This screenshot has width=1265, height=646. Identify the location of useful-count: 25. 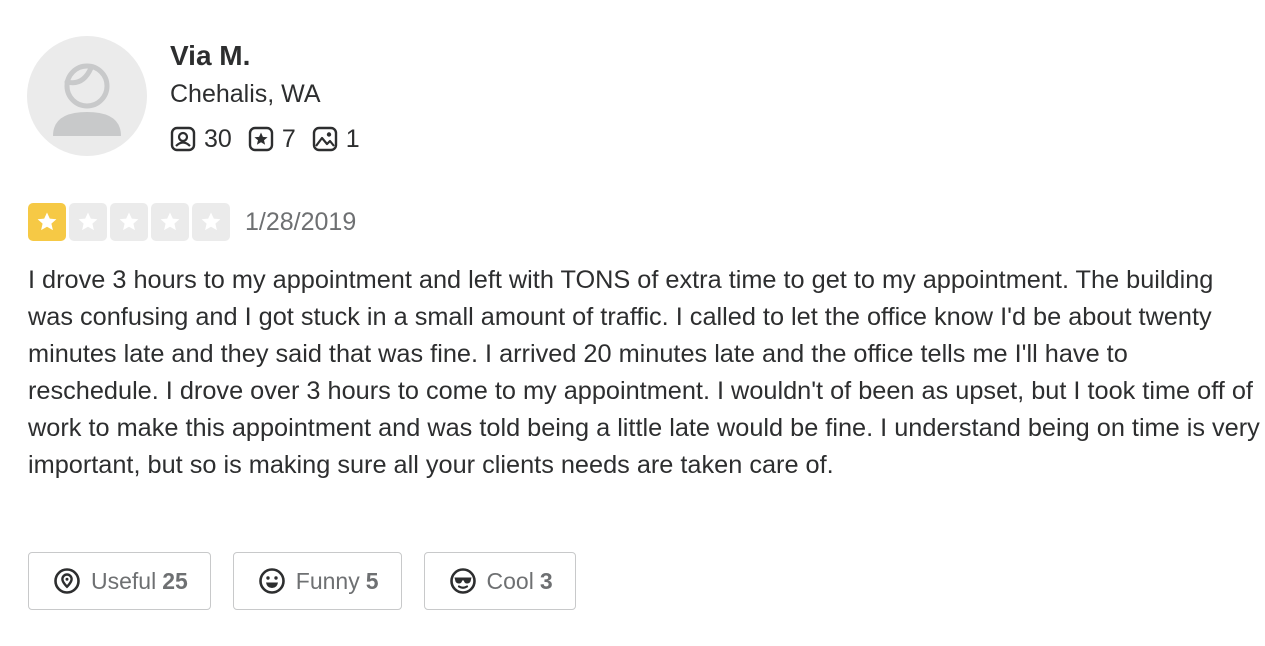
(175, 580).